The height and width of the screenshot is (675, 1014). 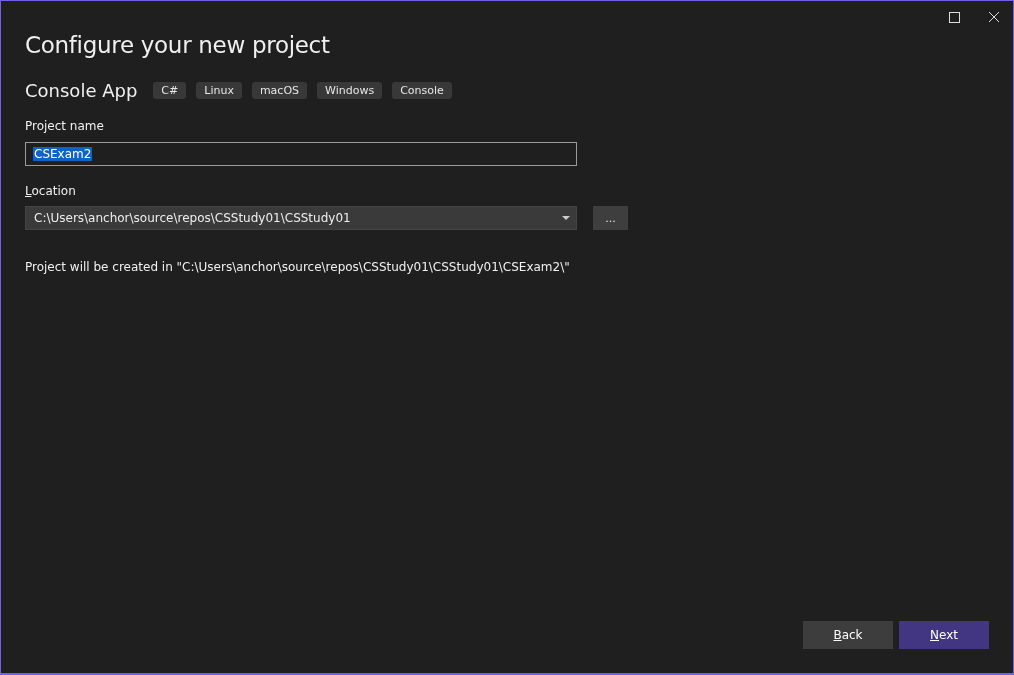 What do you see at coordinates (954, 17) in the screenshot?
I see `maximize-icon` at bounding box center [954, 17].